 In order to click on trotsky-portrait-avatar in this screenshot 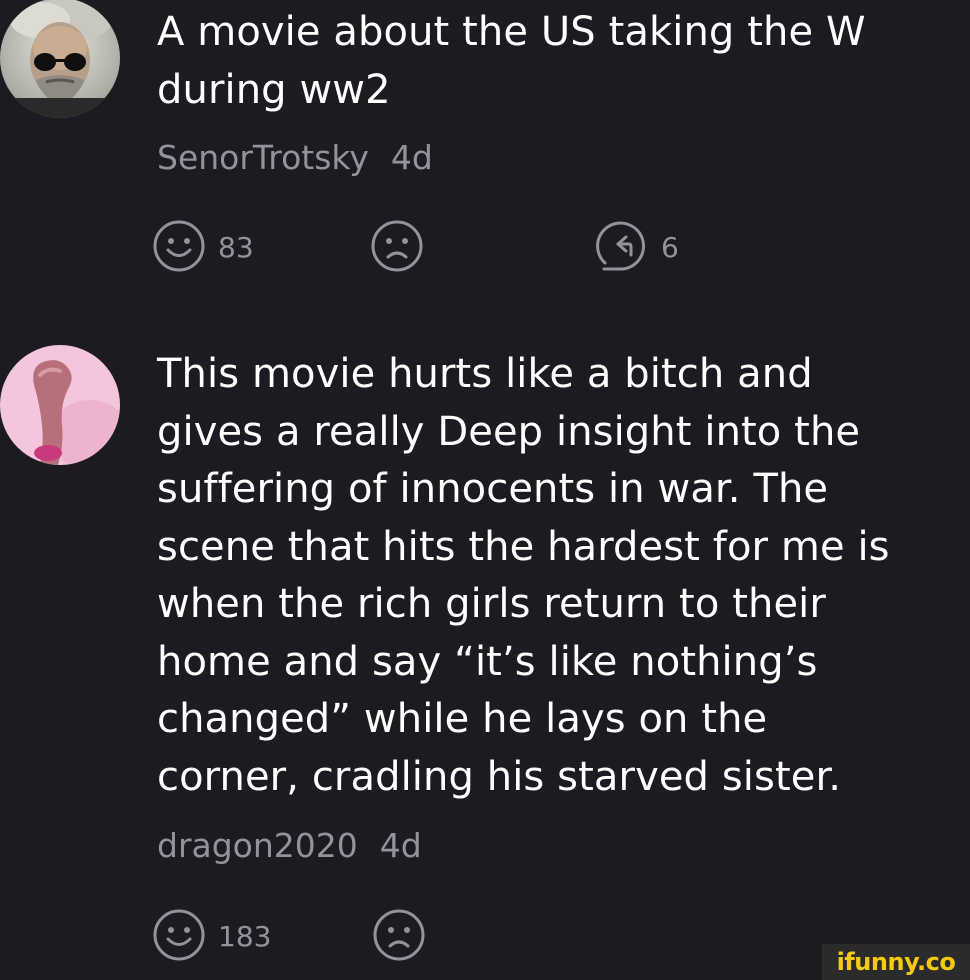, I will do `click(60, 59)`.